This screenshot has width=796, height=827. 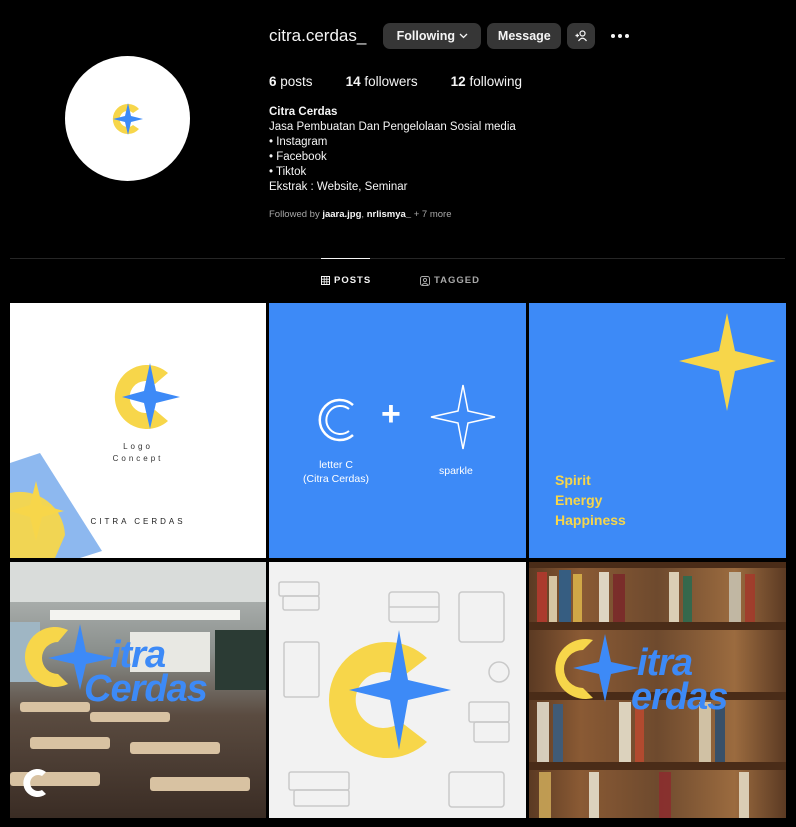 I want to click on username: citra.cerdas_, so click(x=318, y=35).